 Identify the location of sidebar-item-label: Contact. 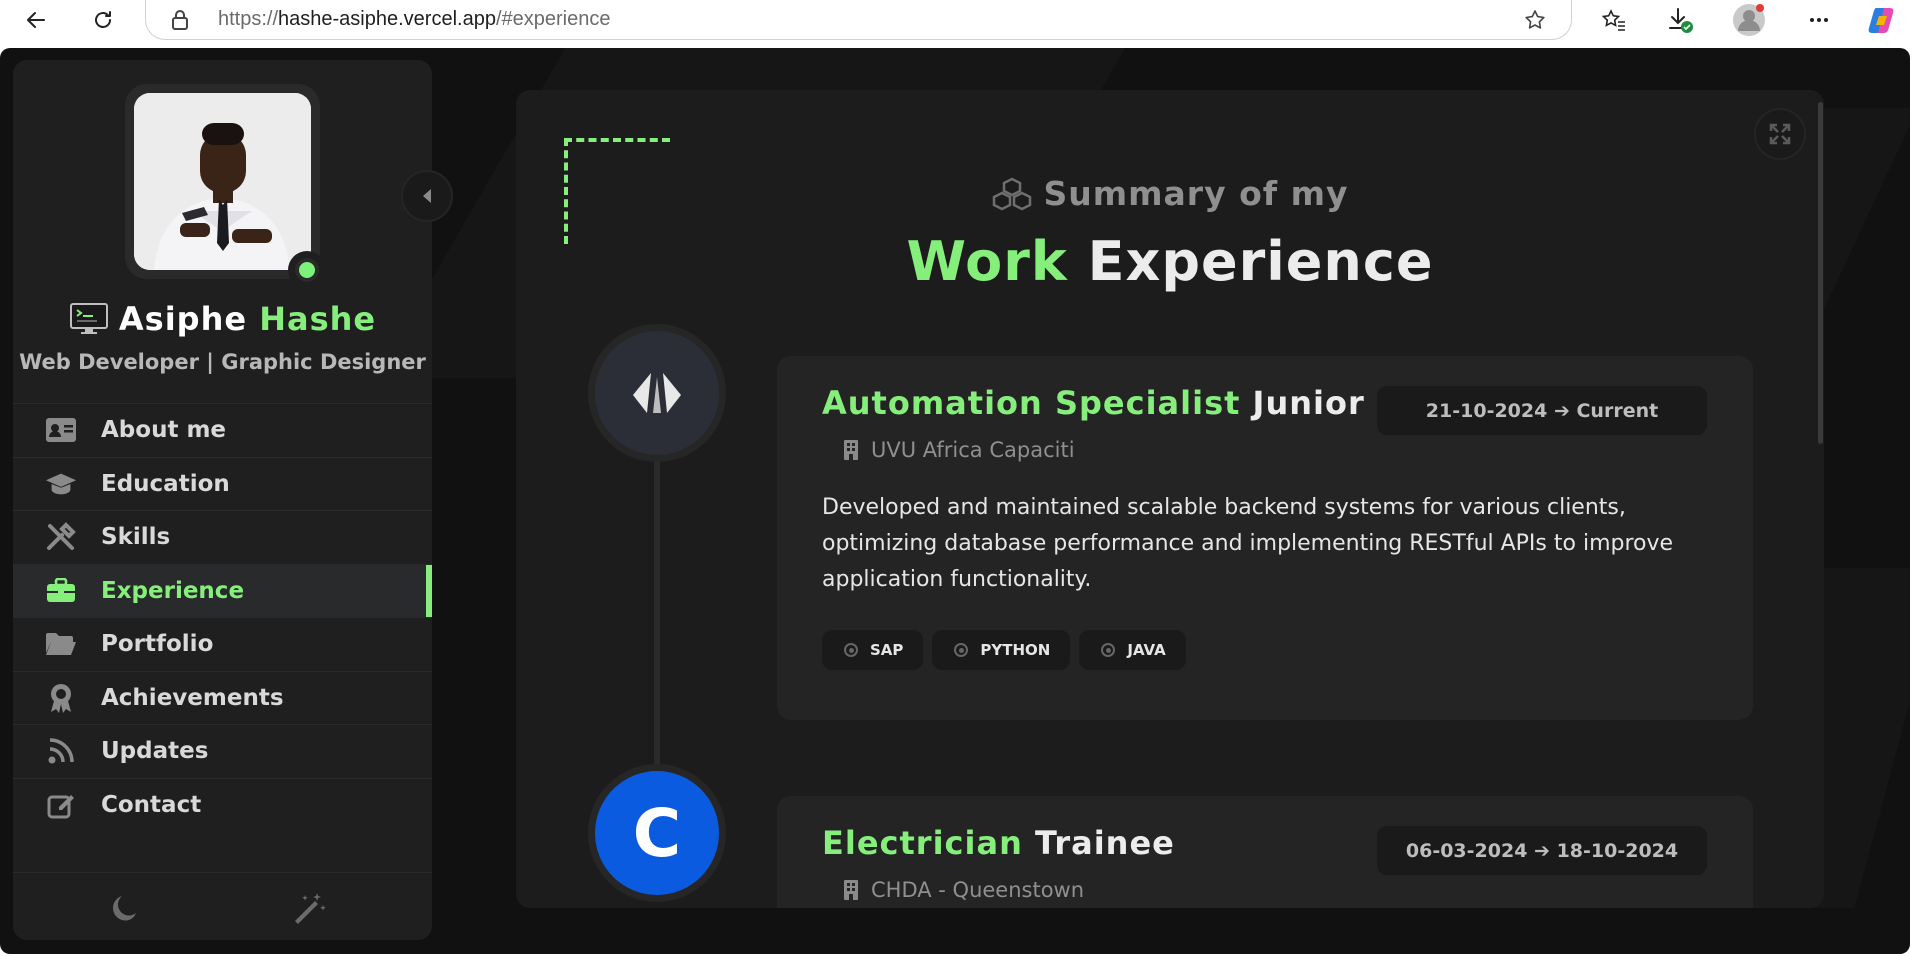
(151, 804).